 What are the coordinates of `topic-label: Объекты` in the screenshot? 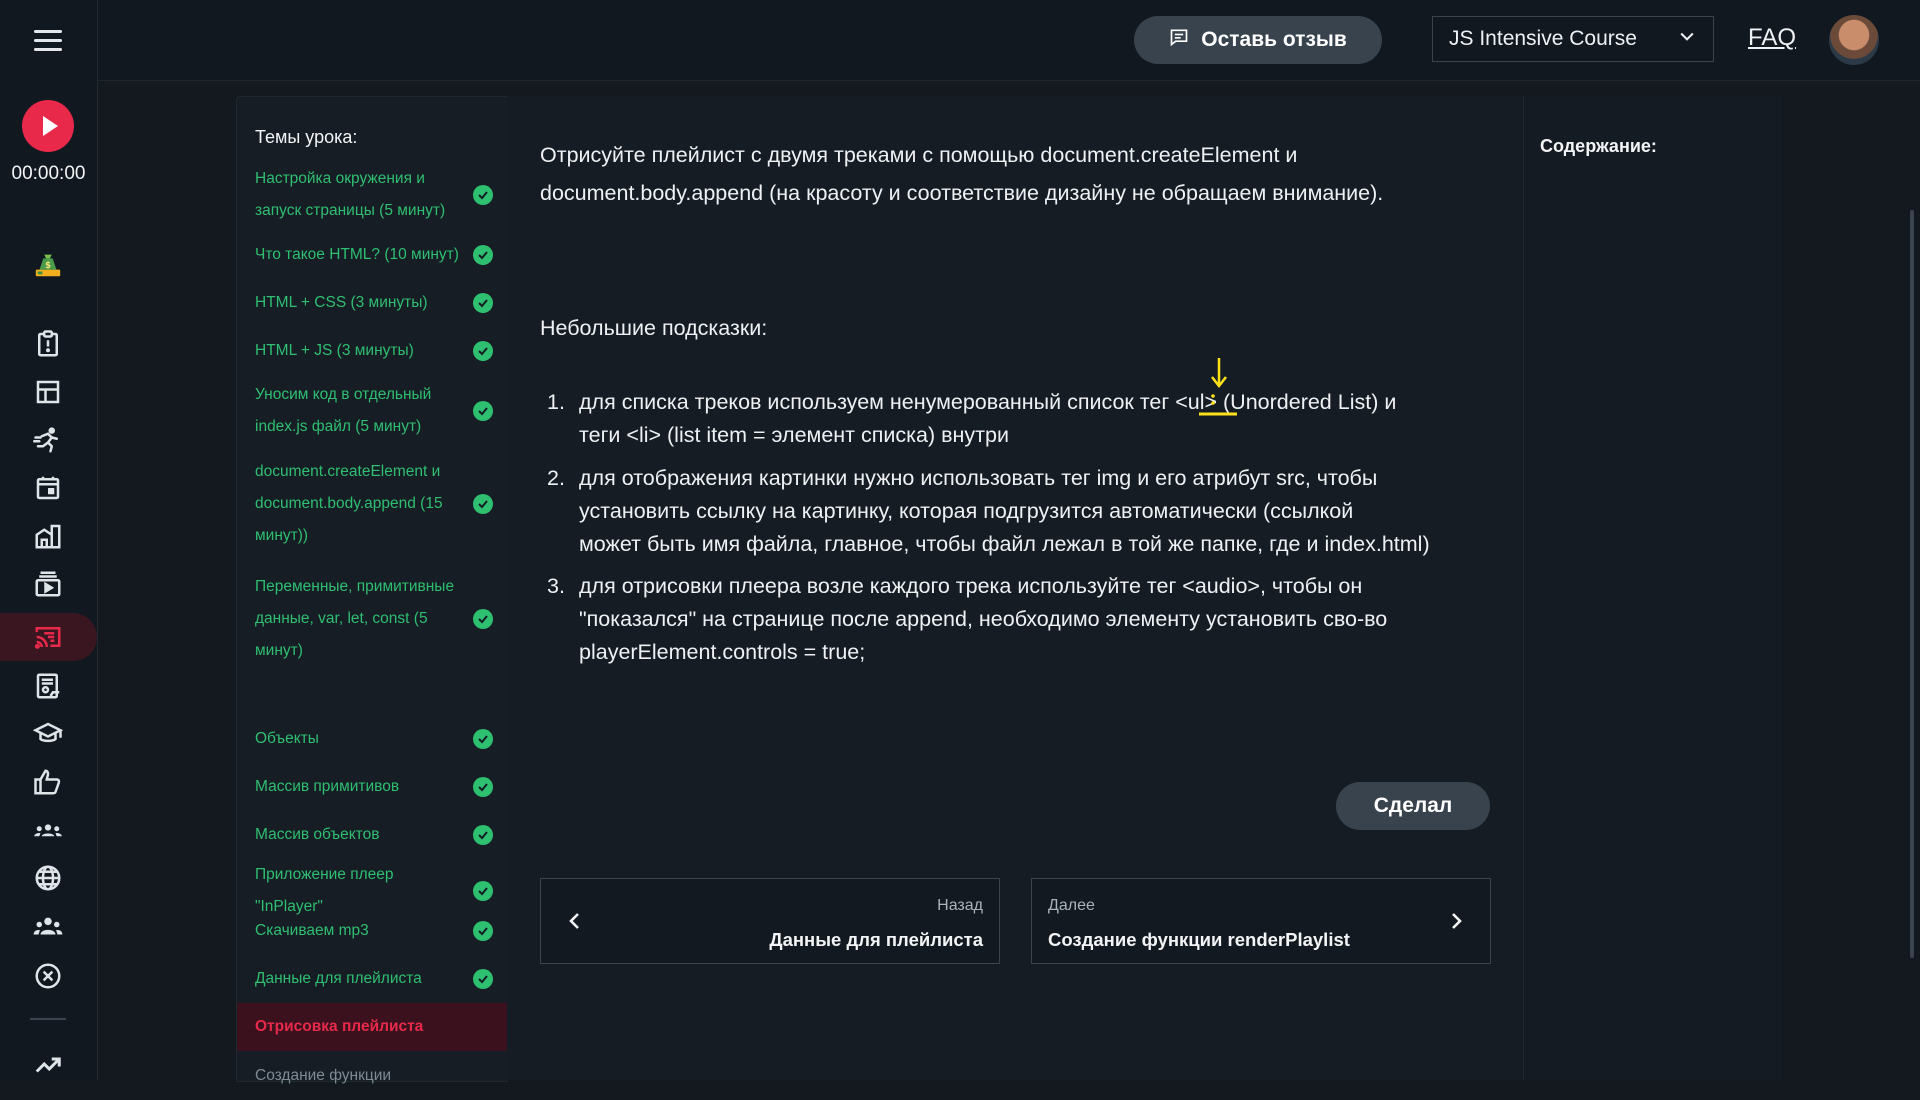 It's located at (287, 738).